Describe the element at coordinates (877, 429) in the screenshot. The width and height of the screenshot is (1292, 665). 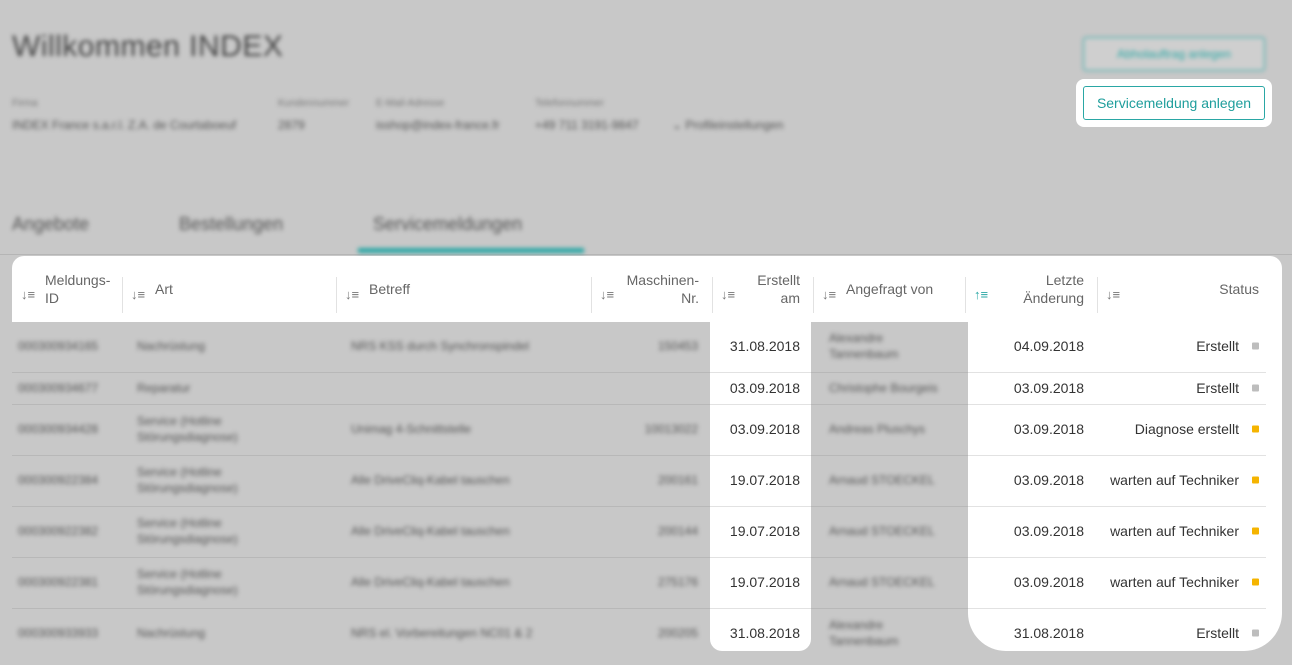
I see `cell-angefragt-von: Andreas Pluschys` at that location.